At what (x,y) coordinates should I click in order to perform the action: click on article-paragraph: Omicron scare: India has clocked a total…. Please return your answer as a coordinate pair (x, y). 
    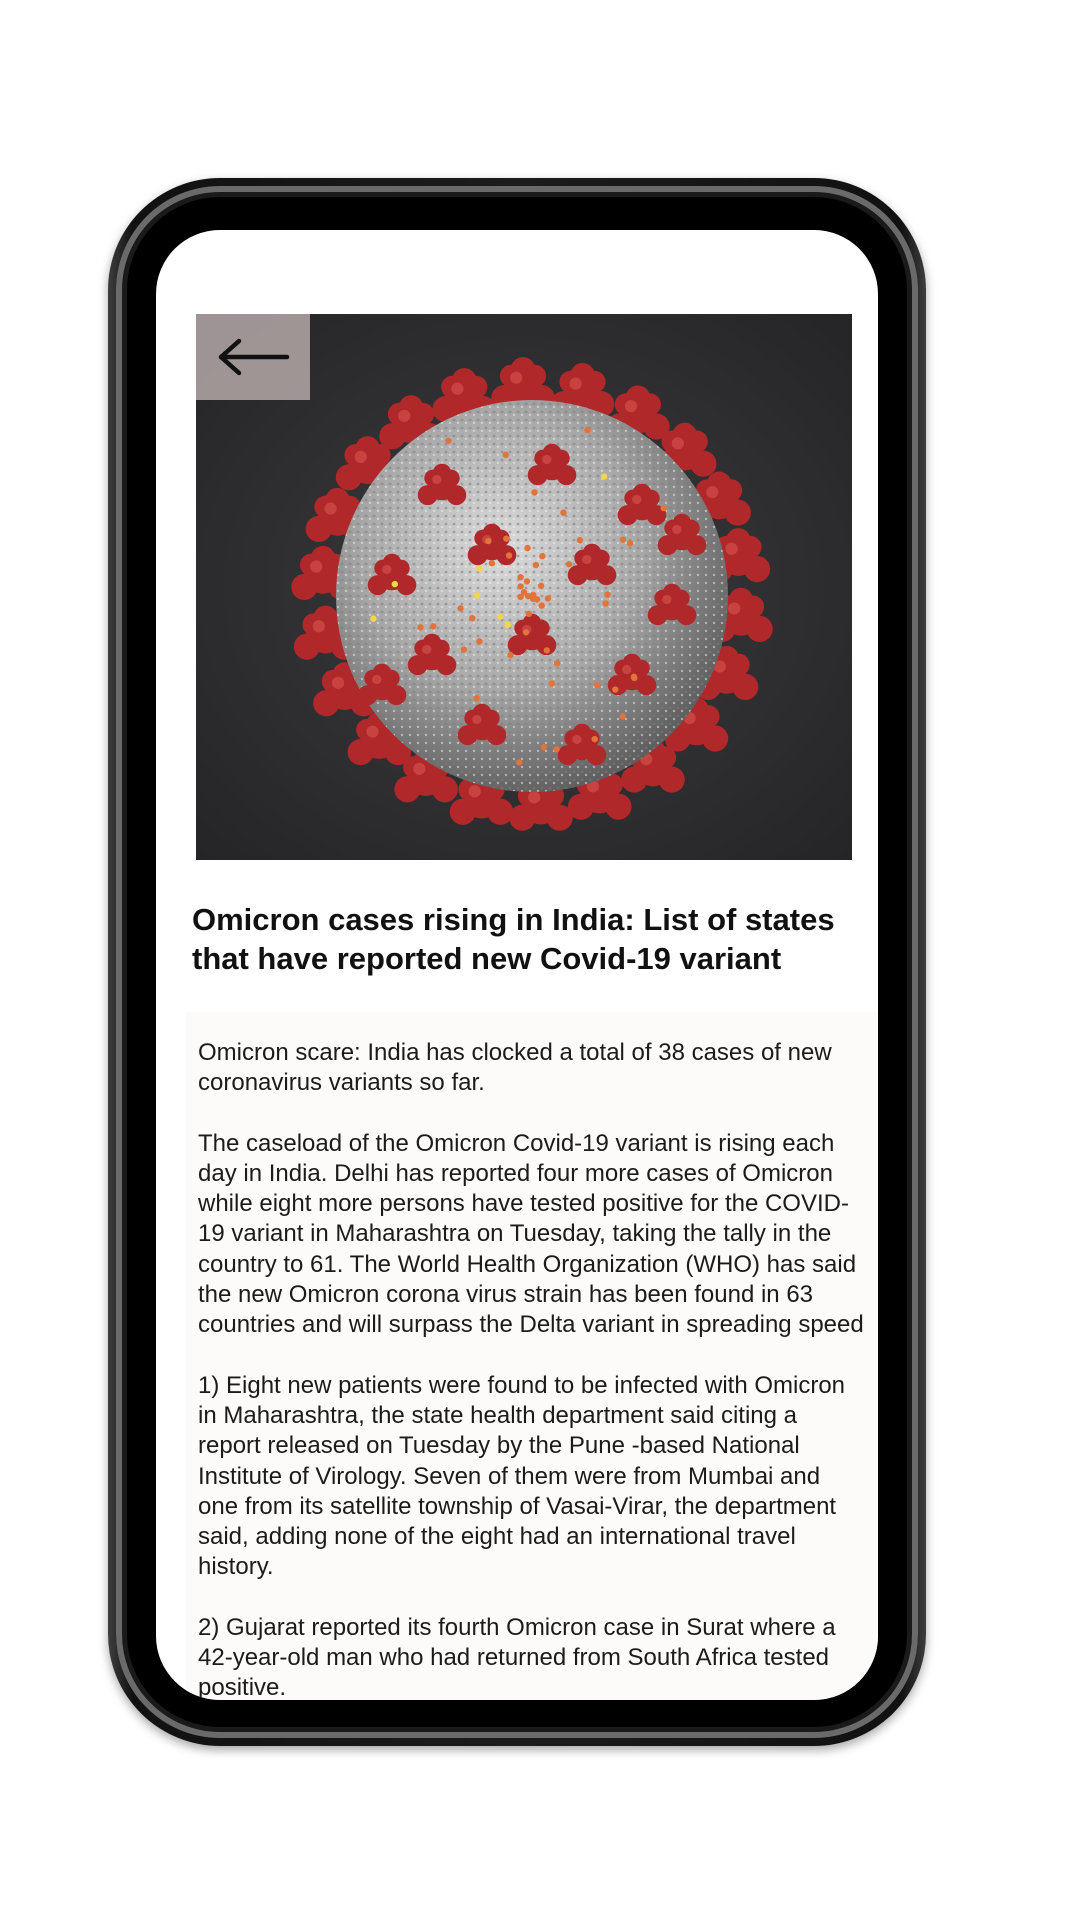
    Looking at the image, I should click on (532, 1068).